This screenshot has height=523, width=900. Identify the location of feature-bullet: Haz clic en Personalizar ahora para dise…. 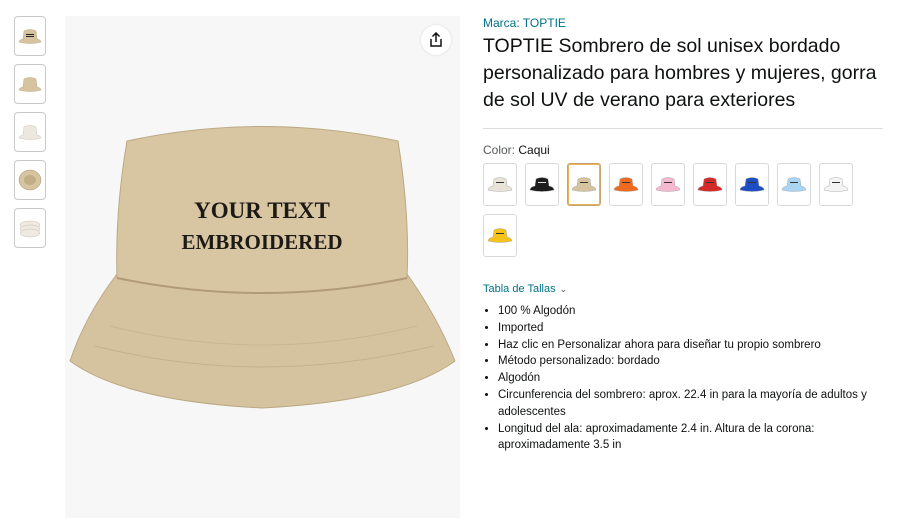
(693, 345).